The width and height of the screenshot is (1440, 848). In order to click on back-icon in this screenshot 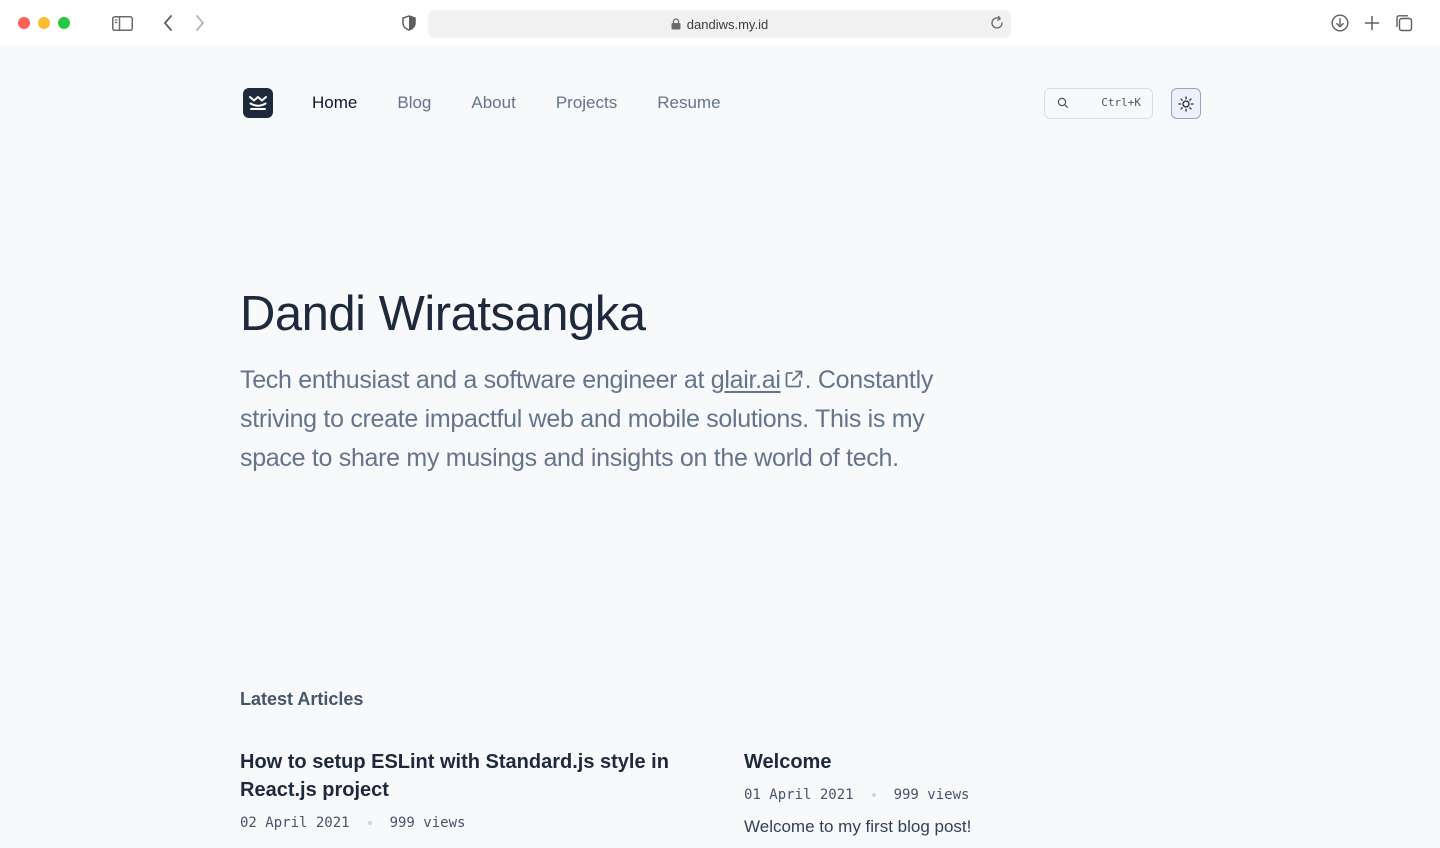, I will do `click(168, 23)`.